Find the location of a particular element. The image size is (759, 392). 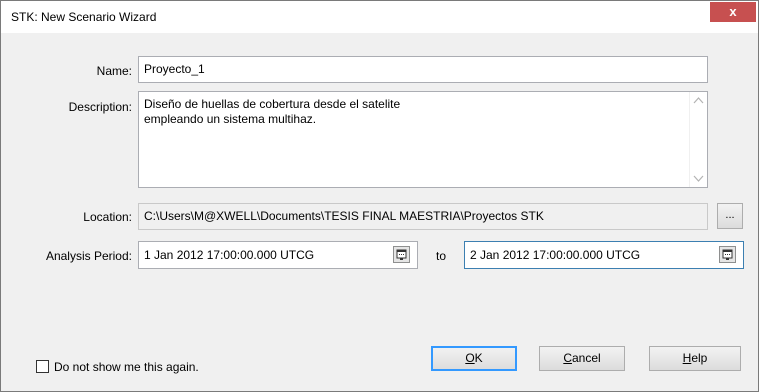

name-input: Proyecto_1 is located at coordinates (423, 69).